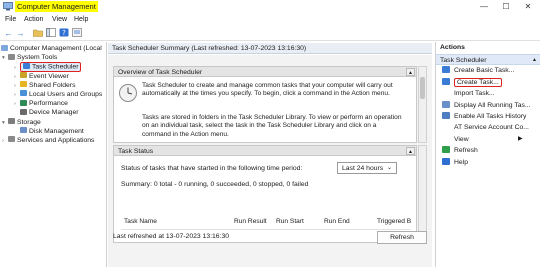  Describe the element at coordinates (140, 222) in the screenshot. I see `column-task-name: Task Name` at that location.